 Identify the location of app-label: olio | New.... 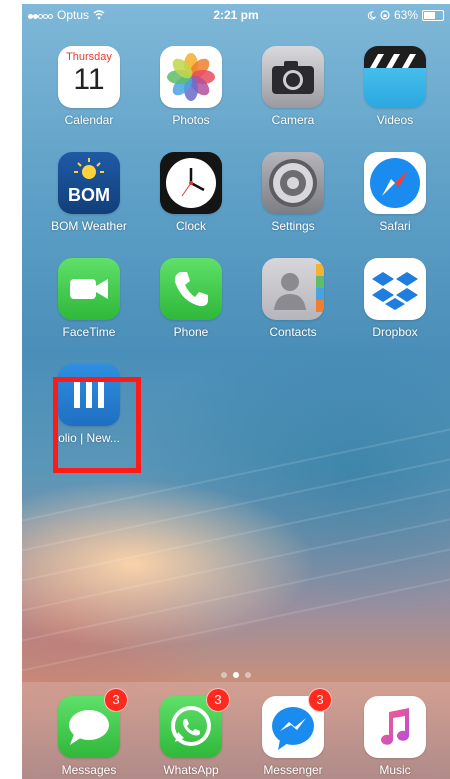
(89, 438).